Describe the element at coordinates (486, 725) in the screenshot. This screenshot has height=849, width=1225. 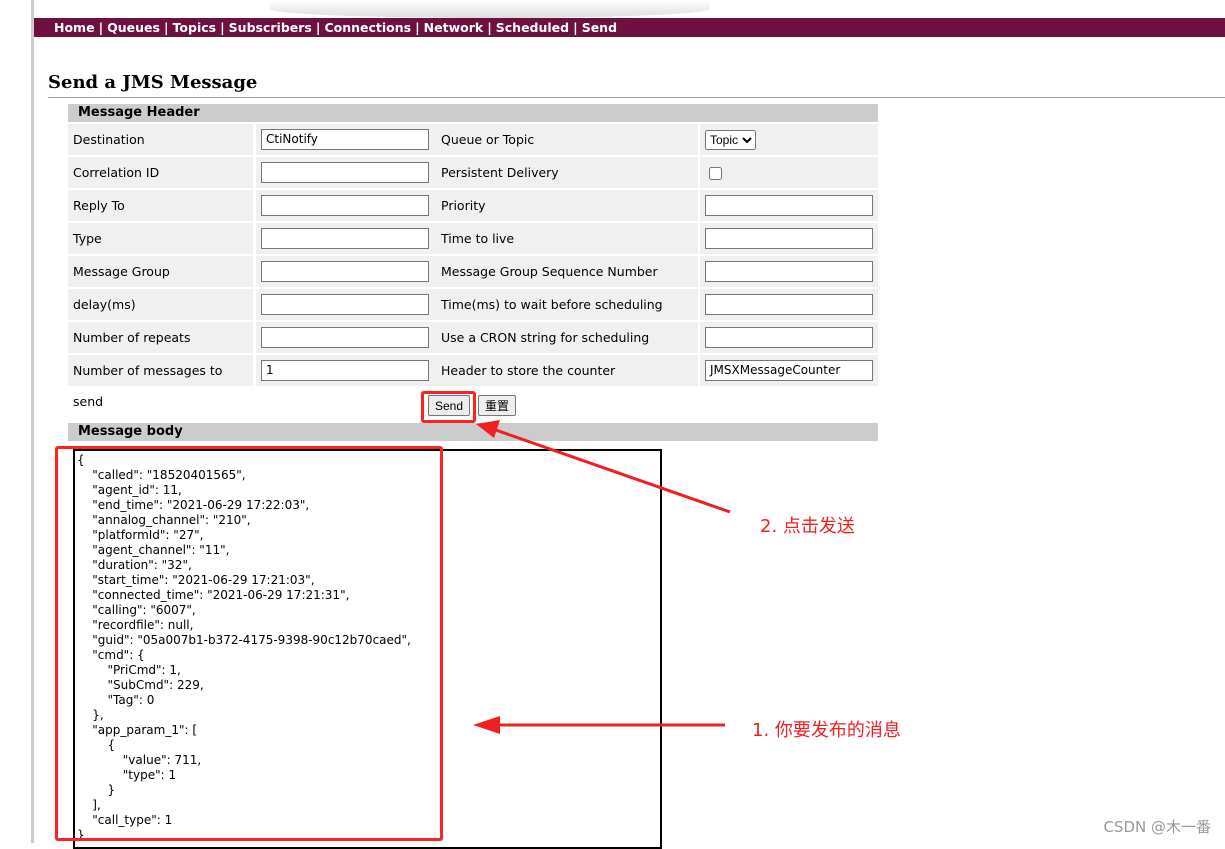
I see `arrowhead-body` at that location.